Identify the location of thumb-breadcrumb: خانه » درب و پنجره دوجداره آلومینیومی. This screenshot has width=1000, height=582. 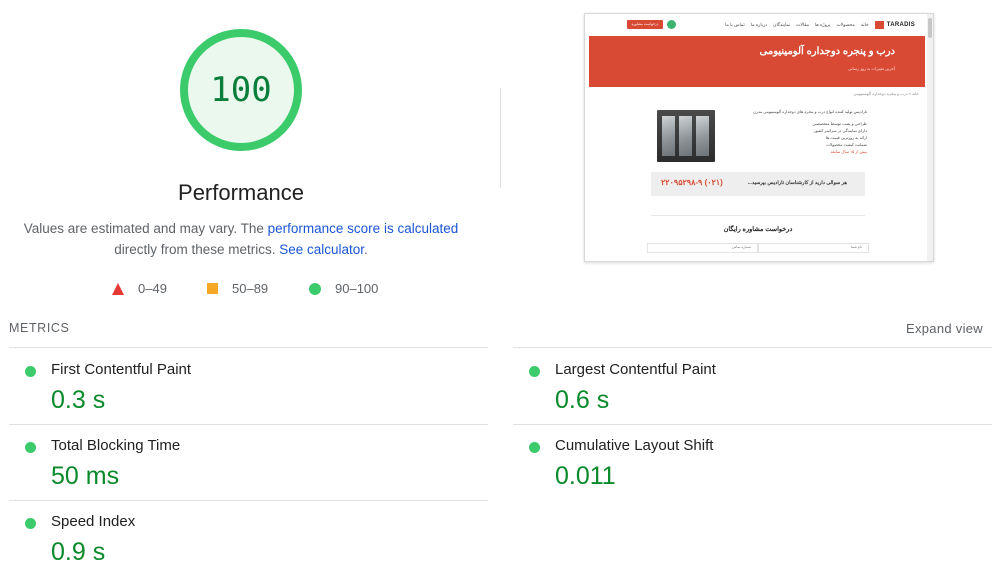
(886, 93).